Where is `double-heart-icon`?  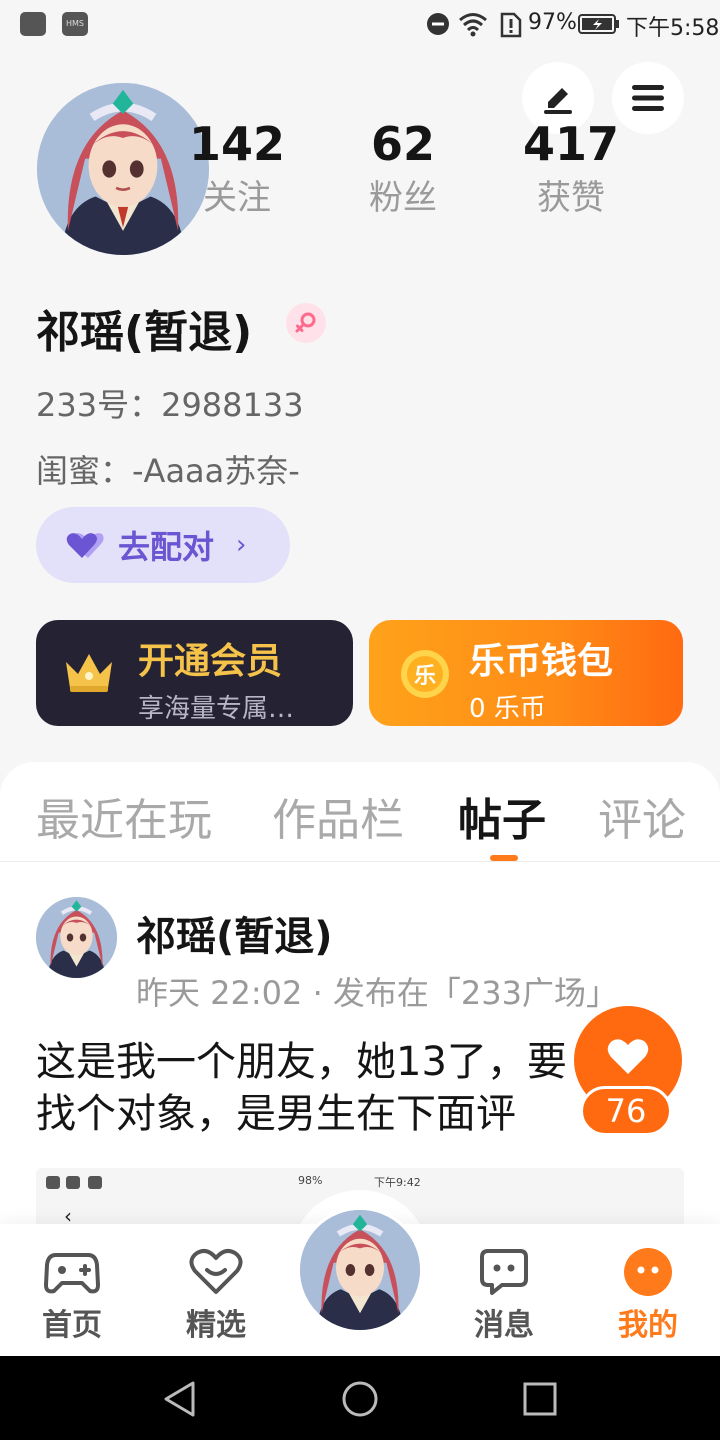 double-heart-icon is located at coordinates (85, 545).